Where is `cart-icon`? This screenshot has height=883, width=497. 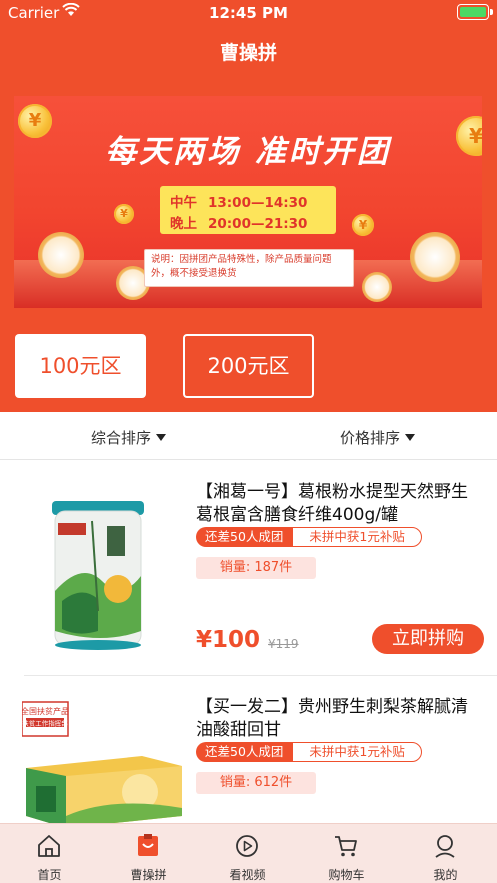 cart-icon is located at coordinates (346, 846).